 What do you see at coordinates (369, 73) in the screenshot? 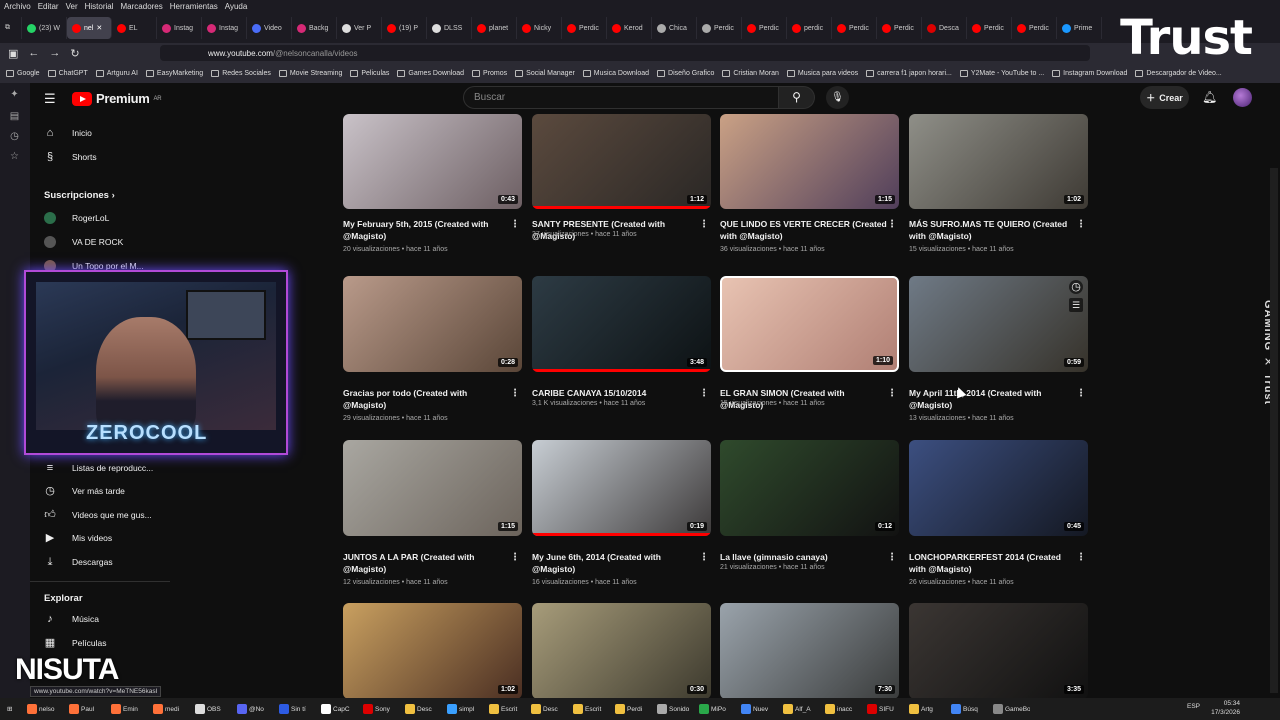
I see `bookmark-item: Peliculas` at bounding box center [369, 73].